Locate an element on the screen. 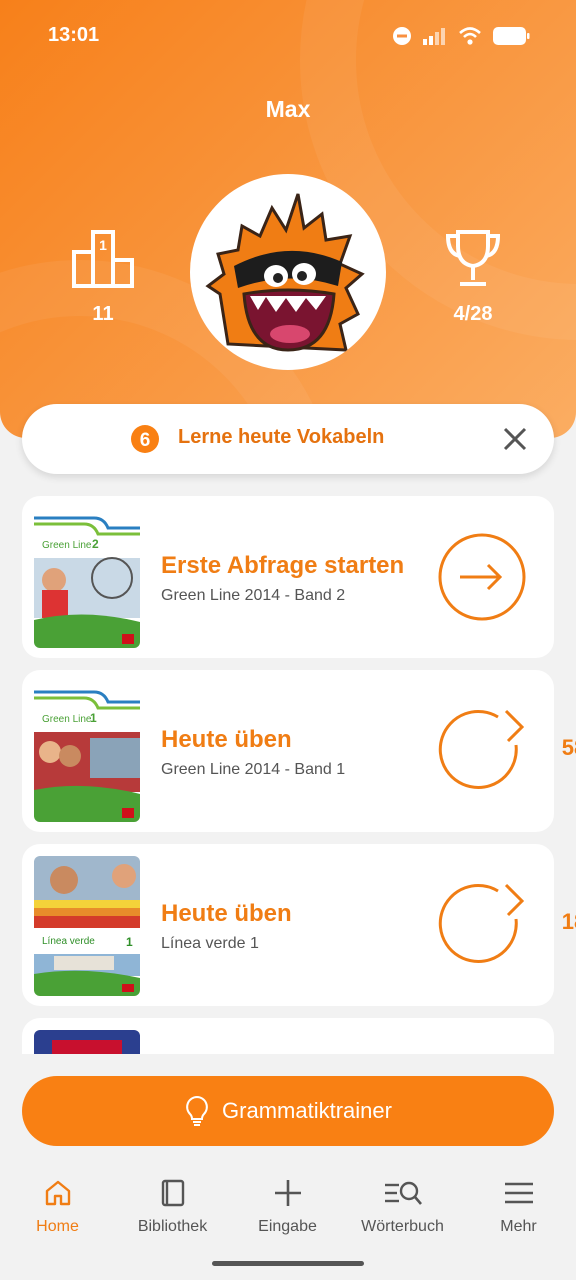 This screenshot has height=1280, width=576. avatar is located at coordinates (288, 272).